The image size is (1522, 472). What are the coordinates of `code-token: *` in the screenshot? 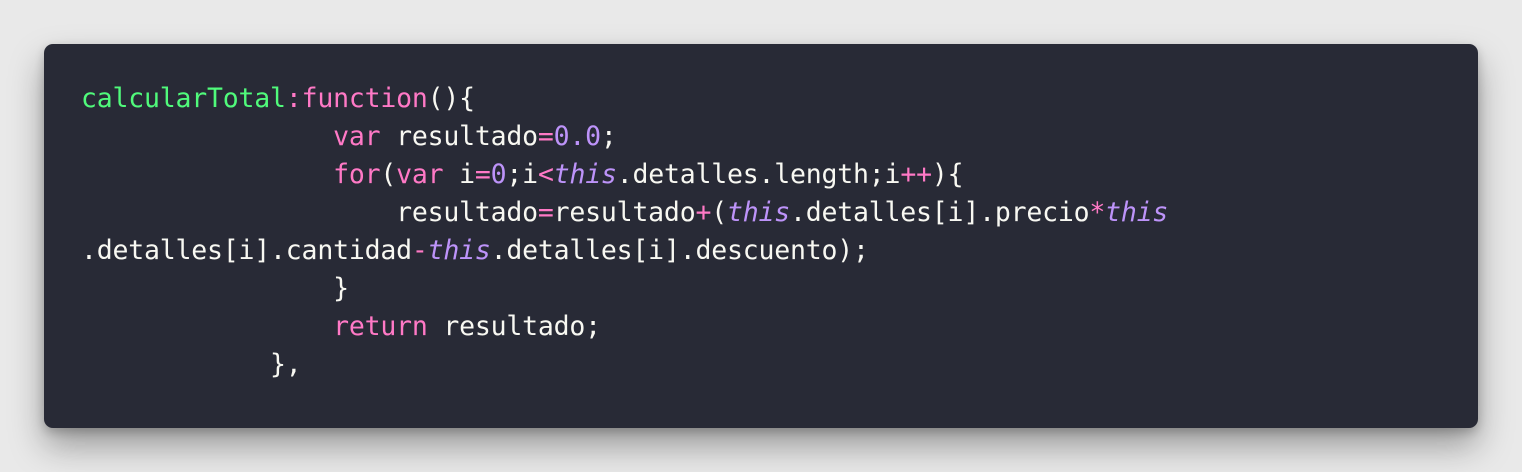 It's located at (1097, 212).